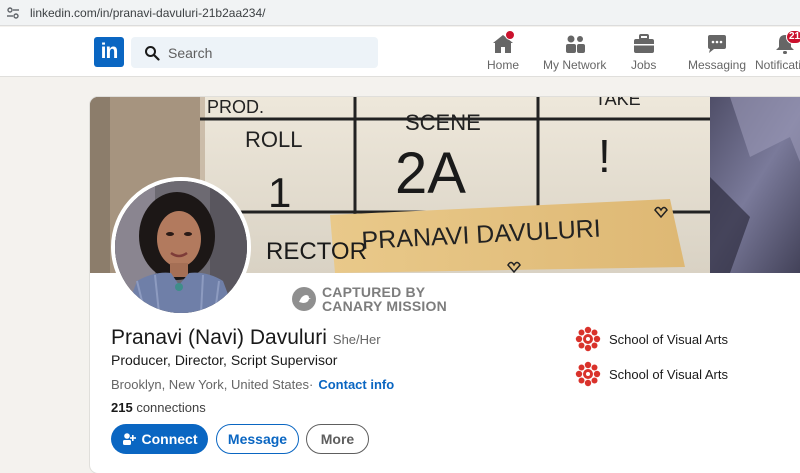  What do you see at coordinates (129, 439) in the screenshot?
I see `add-person-icon` at bounding box center [129, 439].